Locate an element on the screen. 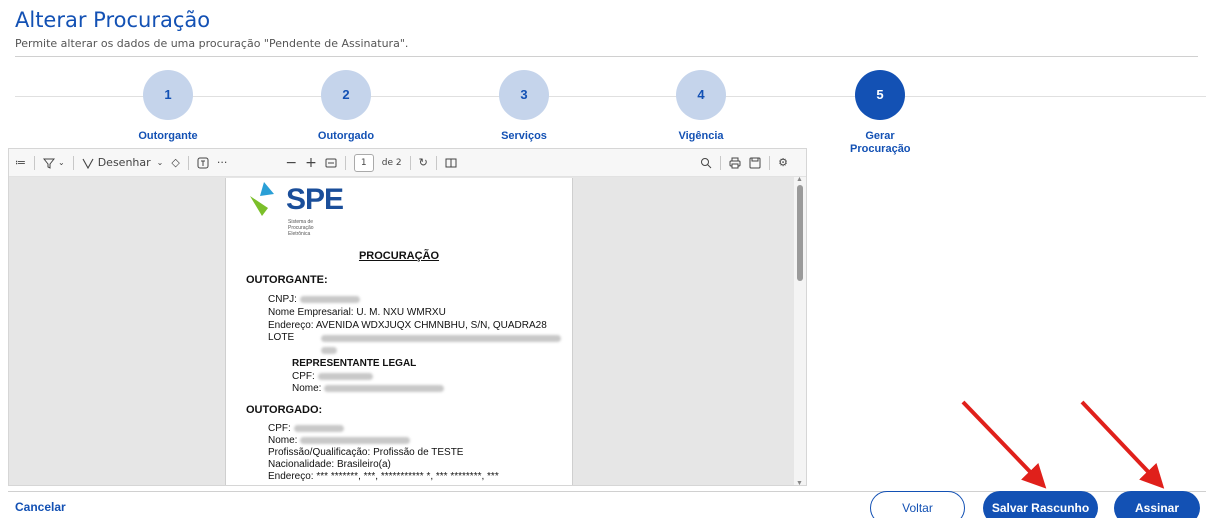 Image resolution: width=1206 pixels, height=518 pixels. scroll-down-icon: ▼ is located at coordinates (799, 482).